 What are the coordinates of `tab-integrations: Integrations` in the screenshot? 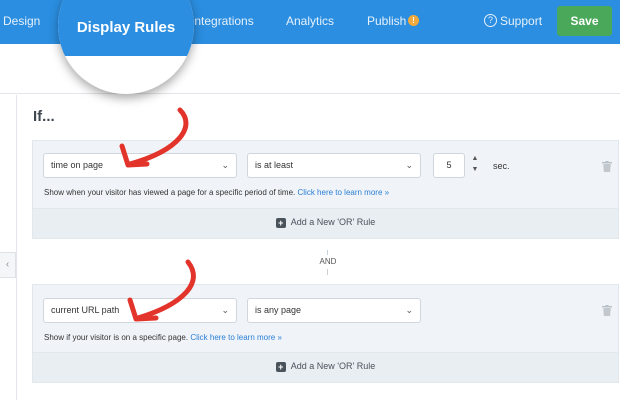 It's located at (222, 21).